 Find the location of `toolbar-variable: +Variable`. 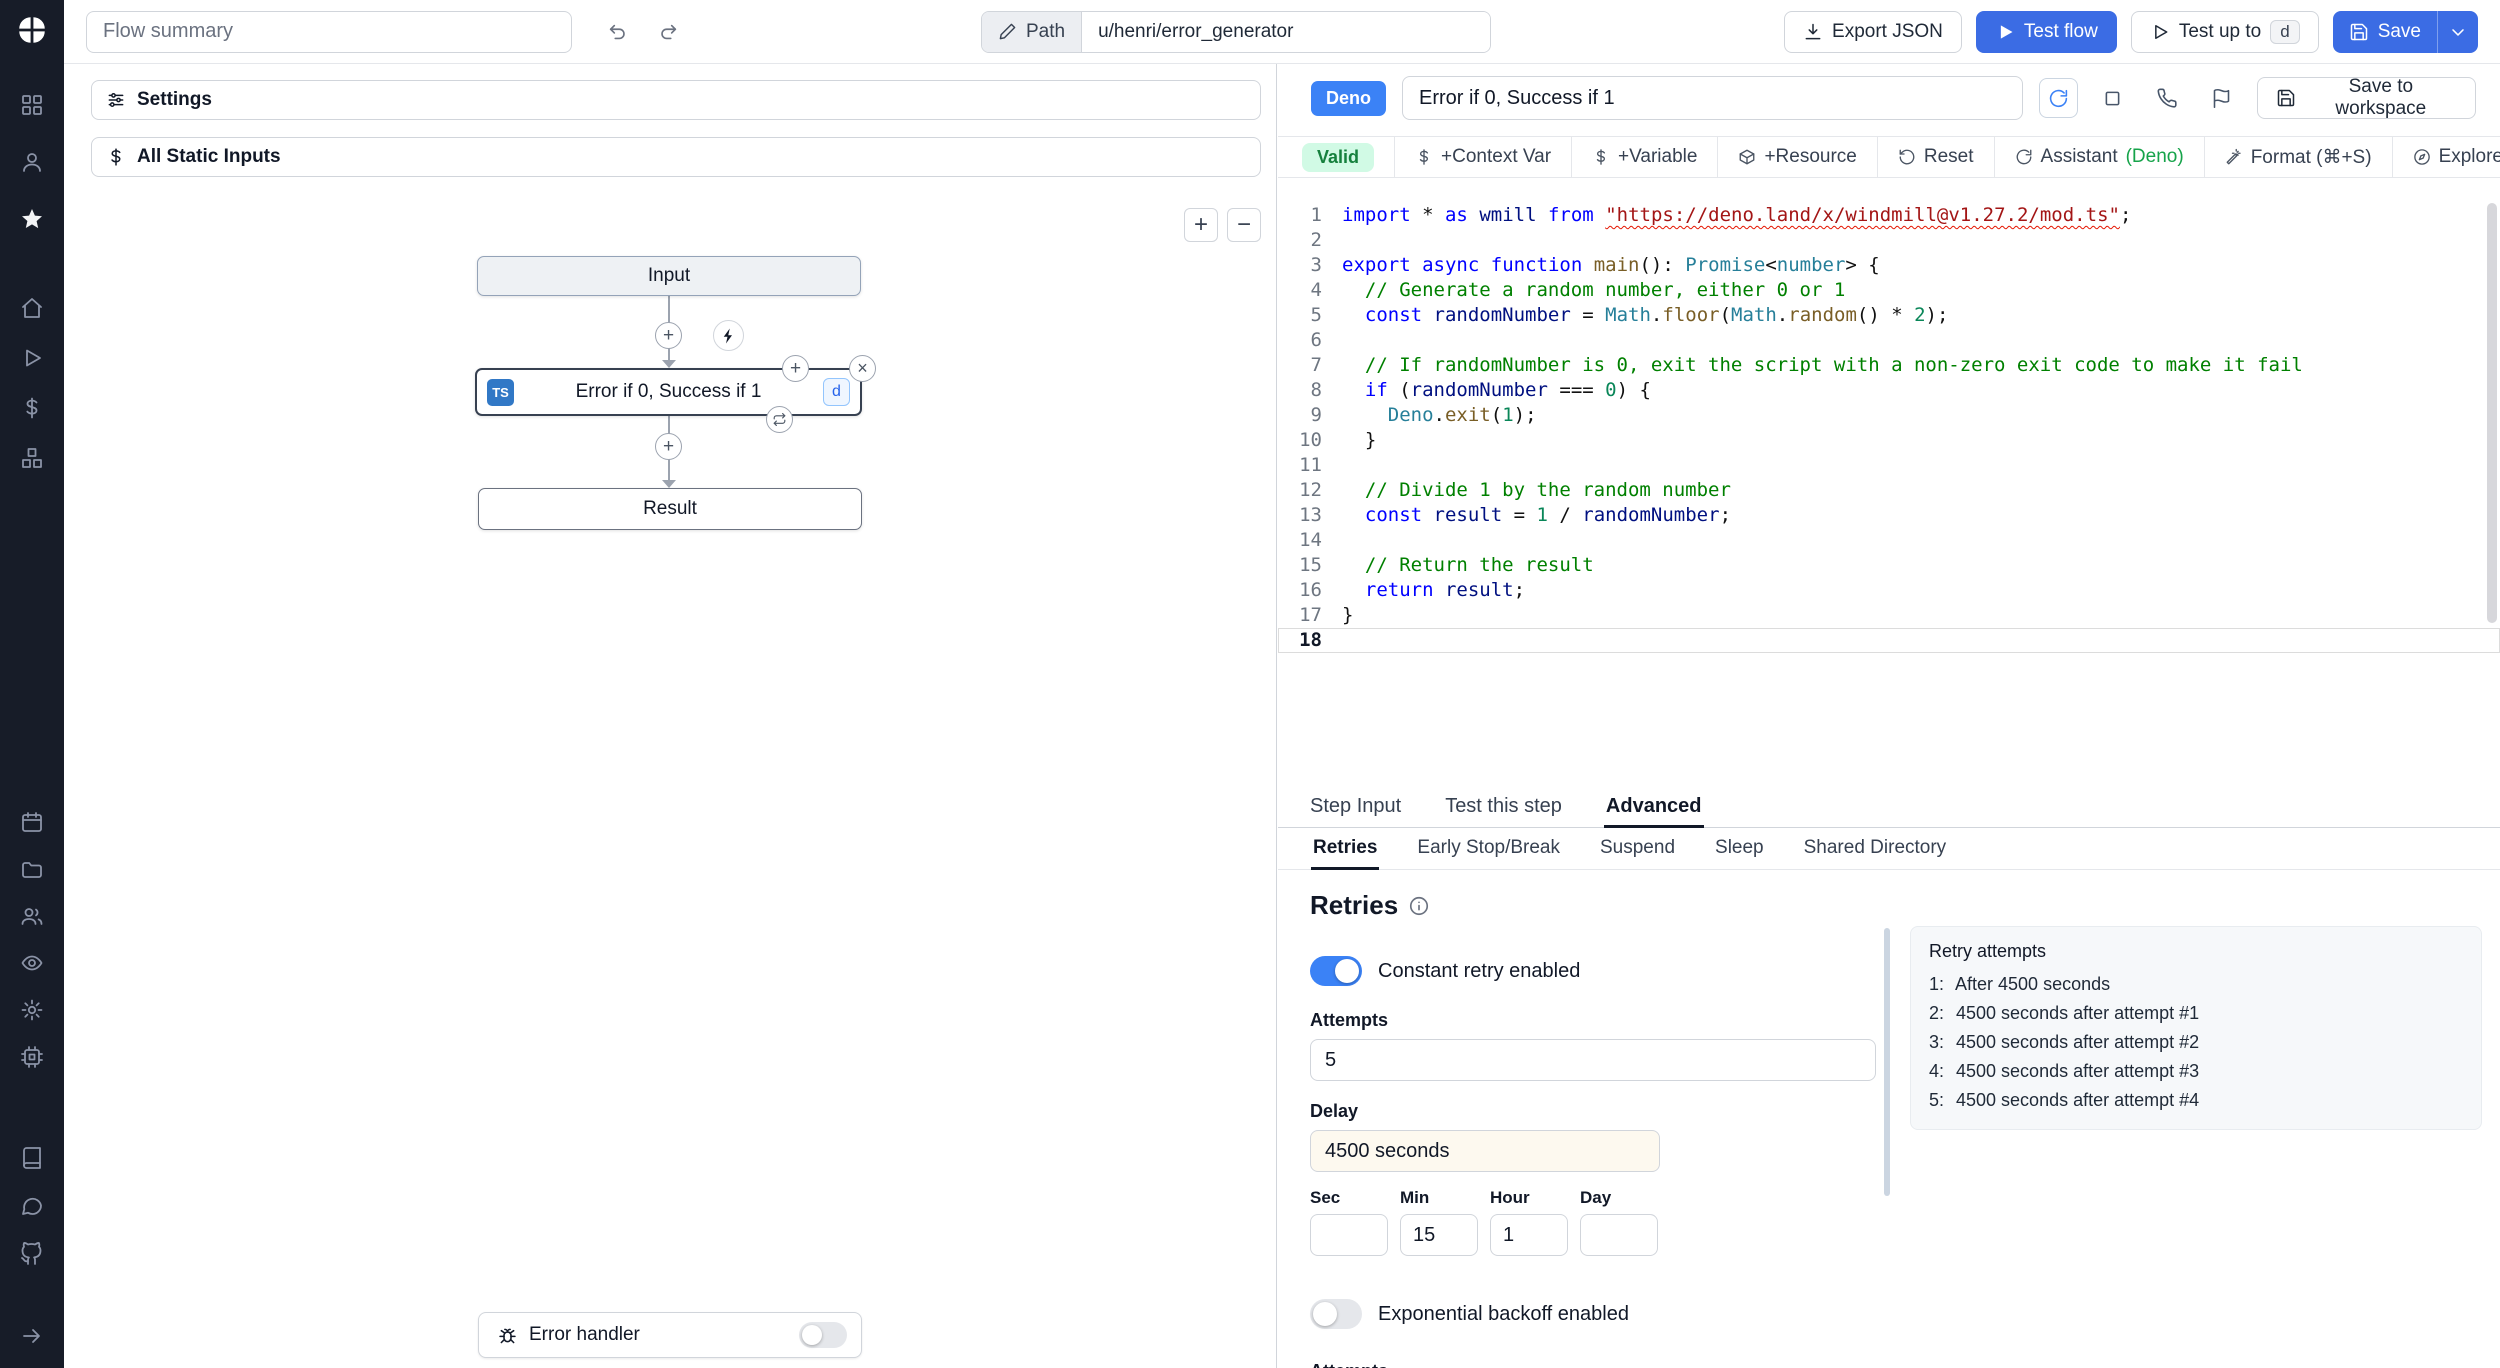

toolbar-variable: +Variable is located at coordinates (1644, 157).